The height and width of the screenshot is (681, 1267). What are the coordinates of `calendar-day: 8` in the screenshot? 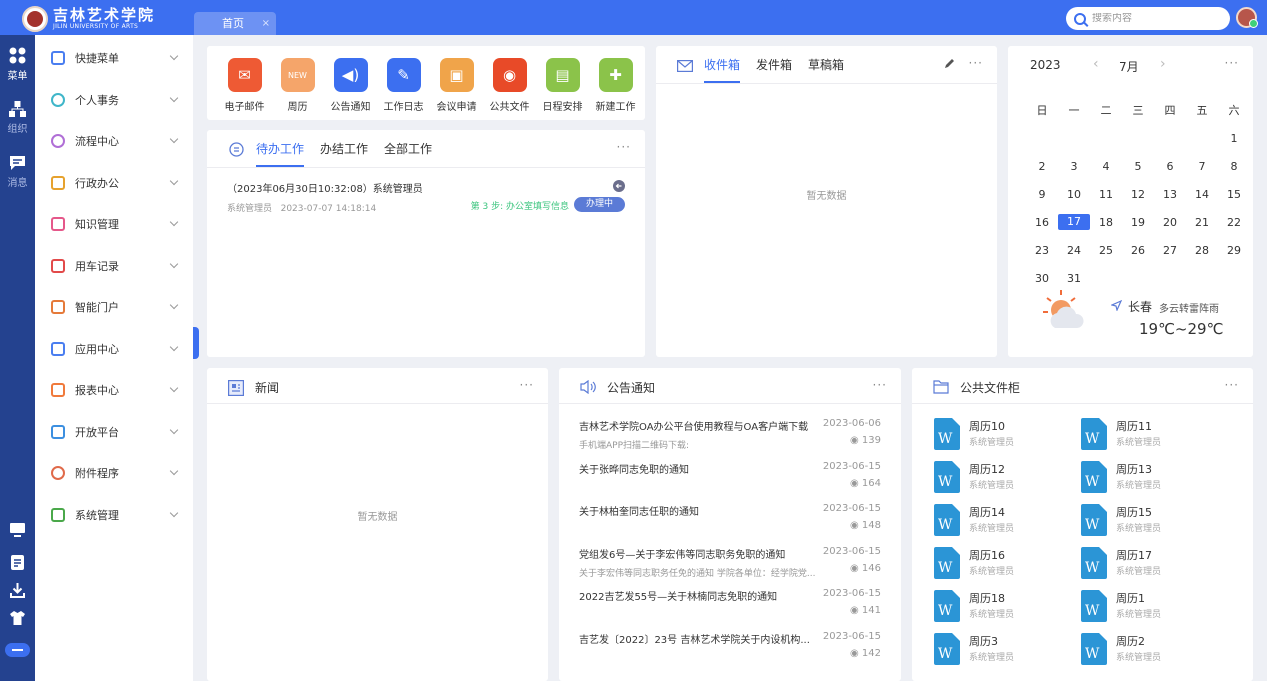 It's located at (1234, 166).